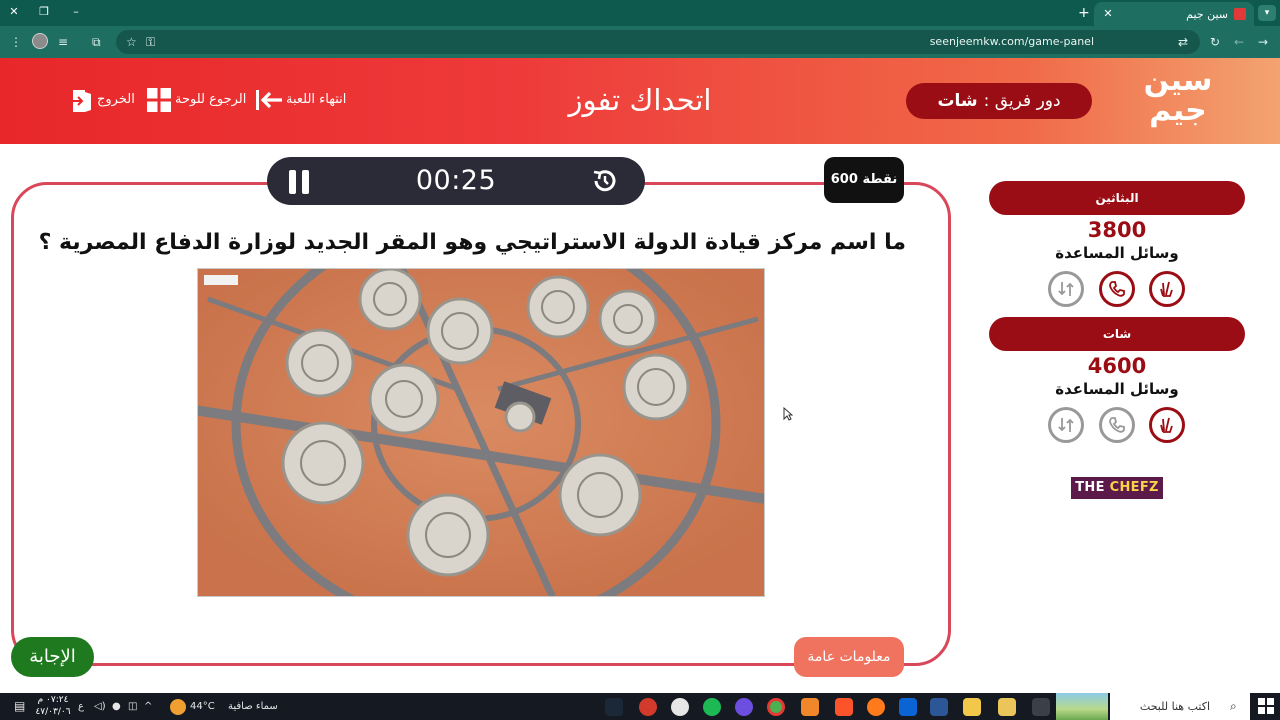 The image size is (1280, 720). What do you see at coordinates (864, 180) in the screenshot?
I see `question-points-badge: 600 نقطة` at bounding box center [864, 180].